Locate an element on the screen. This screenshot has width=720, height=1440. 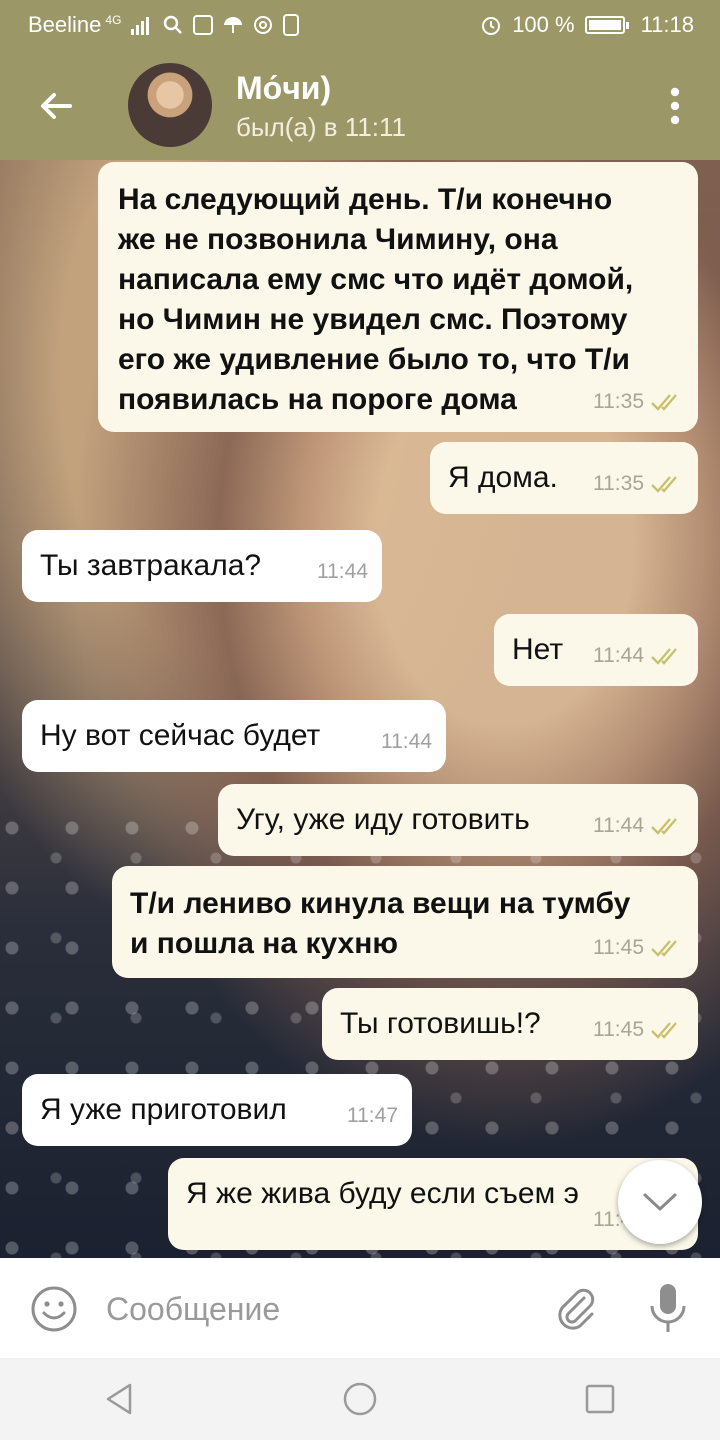
status-right: 100 % 11:18 is located at coordinates (587, 25).